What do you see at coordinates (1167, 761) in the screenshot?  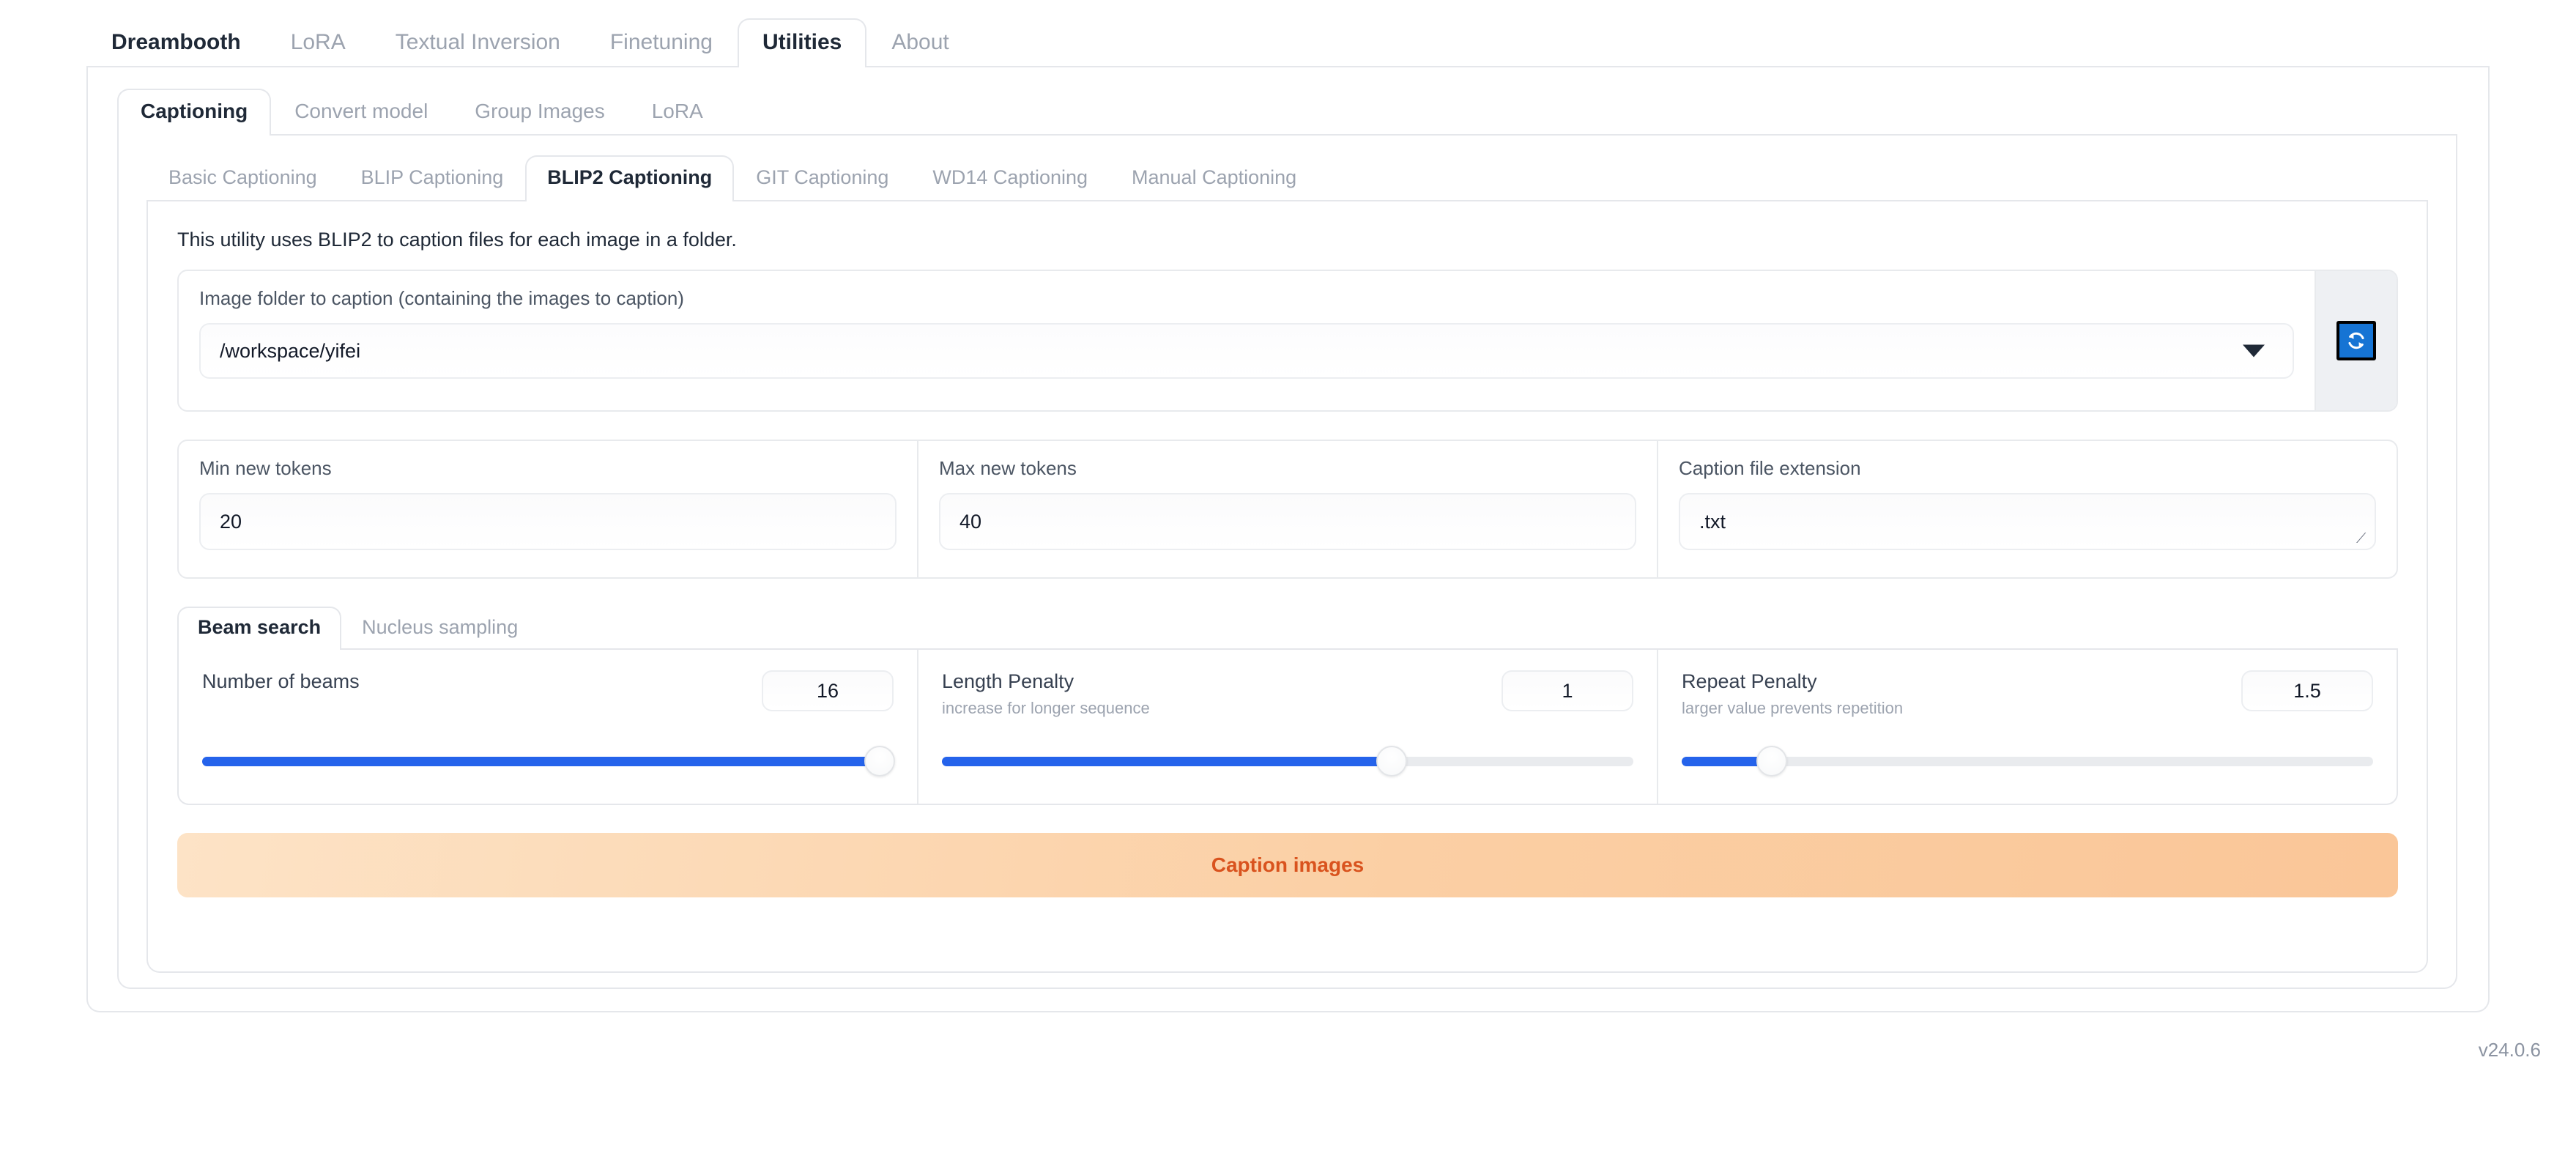 I see `length-penalty-fill` at bounding box center [1167, 761].